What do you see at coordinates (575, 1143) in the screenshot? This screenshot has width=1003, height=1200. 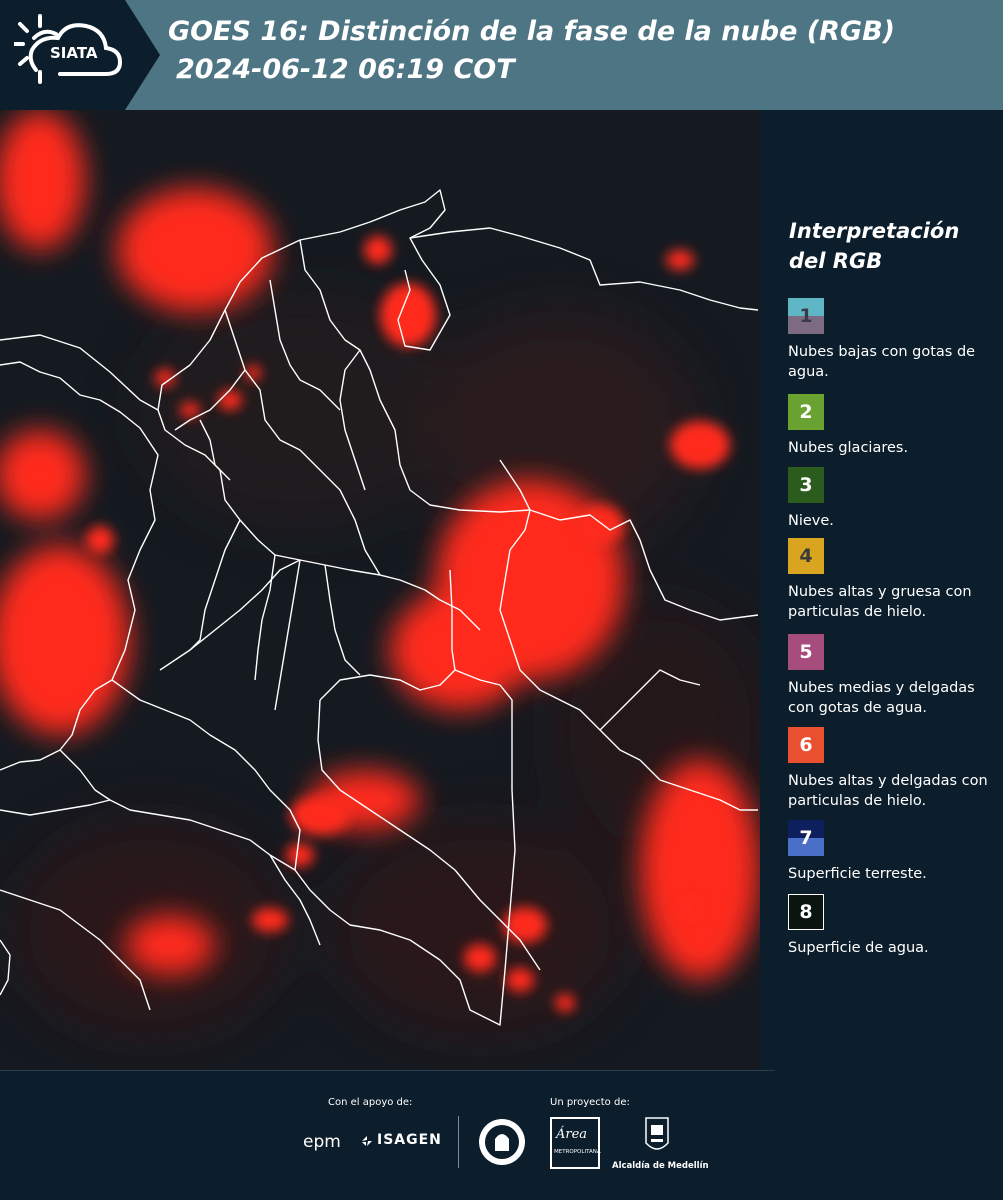 I see `area-metropolitana-logo: Área METROPOLITANA` at bounding box center [575, 1143].